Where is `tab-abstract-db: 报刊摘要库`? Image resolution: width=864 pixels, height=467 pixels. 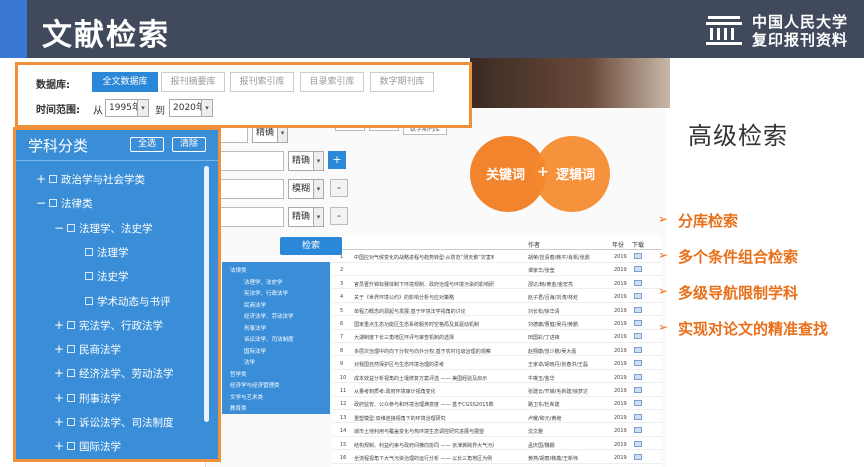
tab-abstract-db: 报刊摘要库 is located at coordinates (193, 82).